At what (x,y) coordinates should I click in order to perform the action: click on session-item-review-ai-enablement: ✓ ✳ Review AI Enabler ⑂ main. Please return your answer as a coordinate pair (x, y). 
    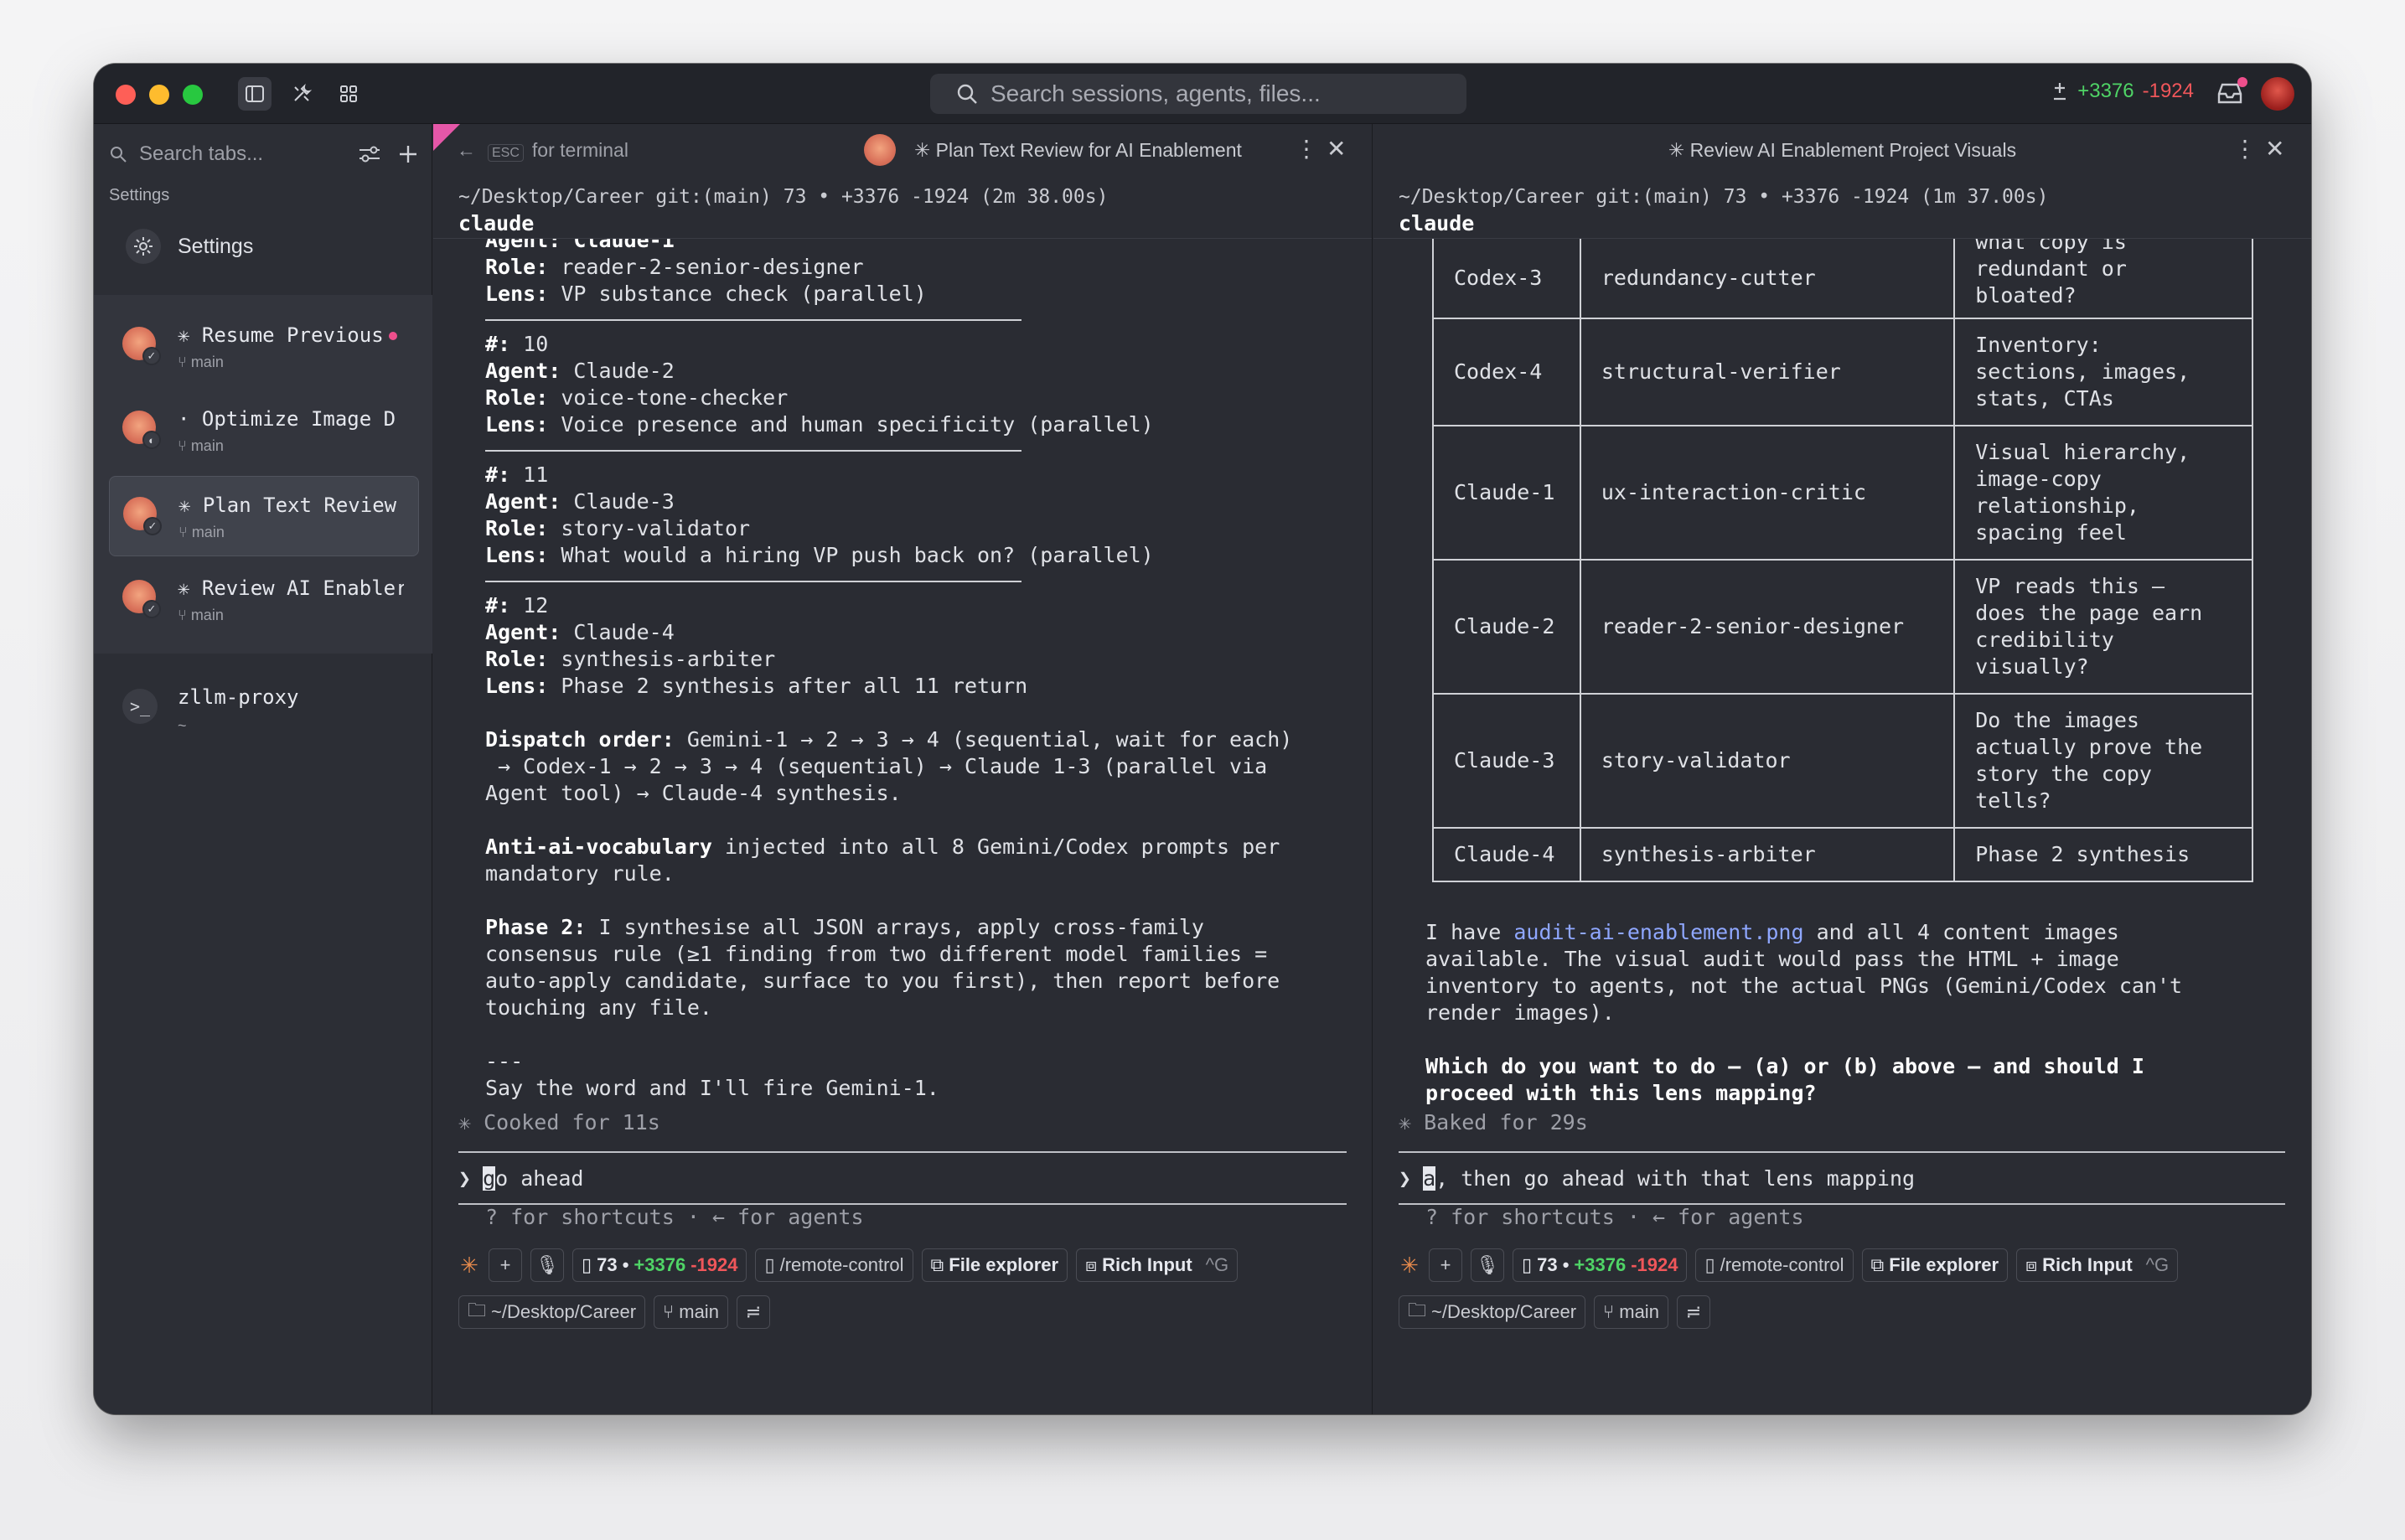
    Looking at the image, I should click on (264, 600).